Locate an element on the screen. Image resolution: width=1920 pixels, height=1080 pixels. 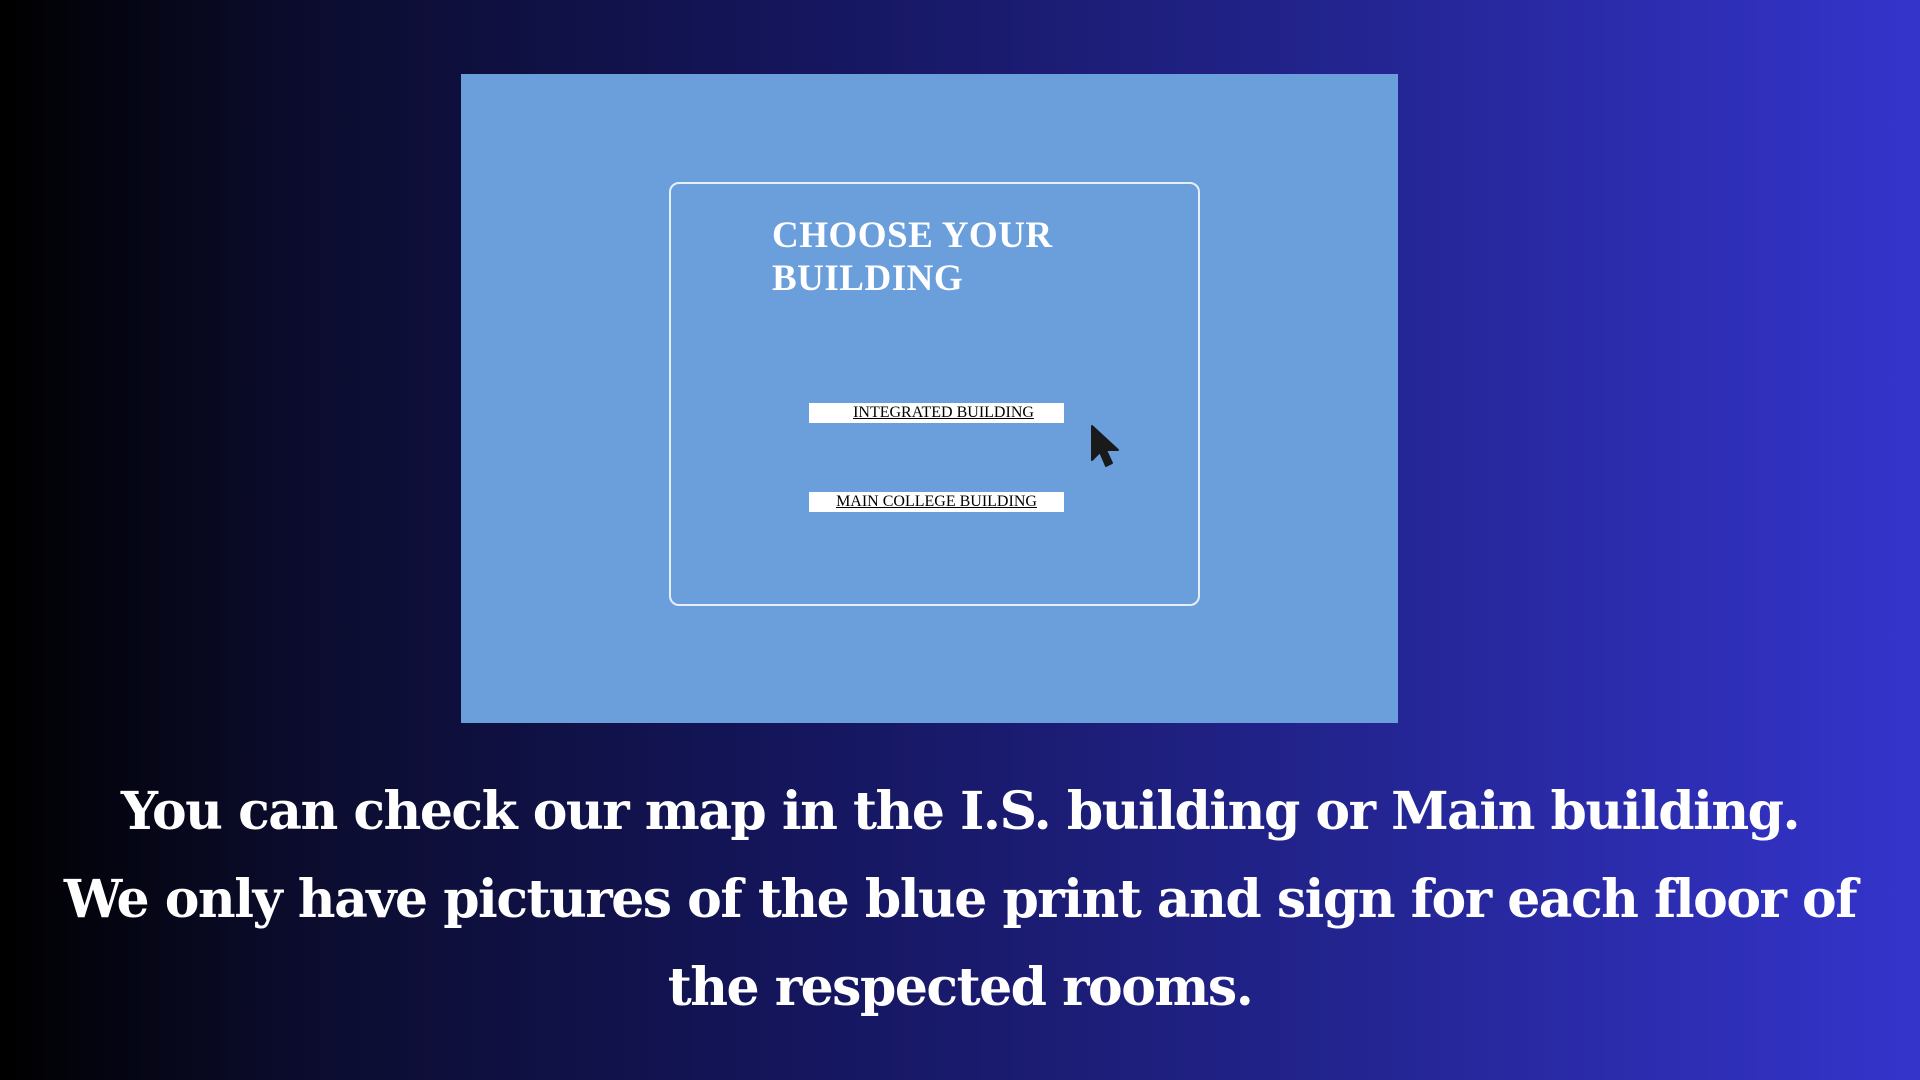
integrated-building-button: INTEGRATED BUILDING is located at coordinates (936, 413).